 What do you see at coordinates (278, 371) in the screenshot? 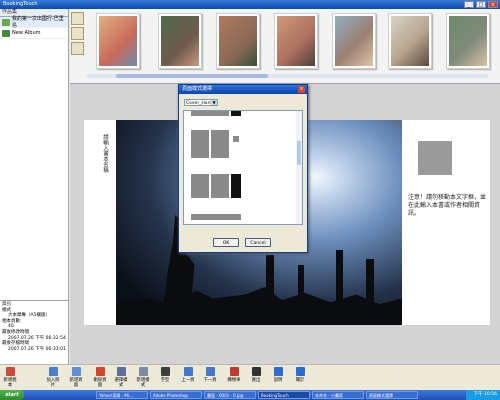
I see `question-icon` at bounding box center [278, 371].